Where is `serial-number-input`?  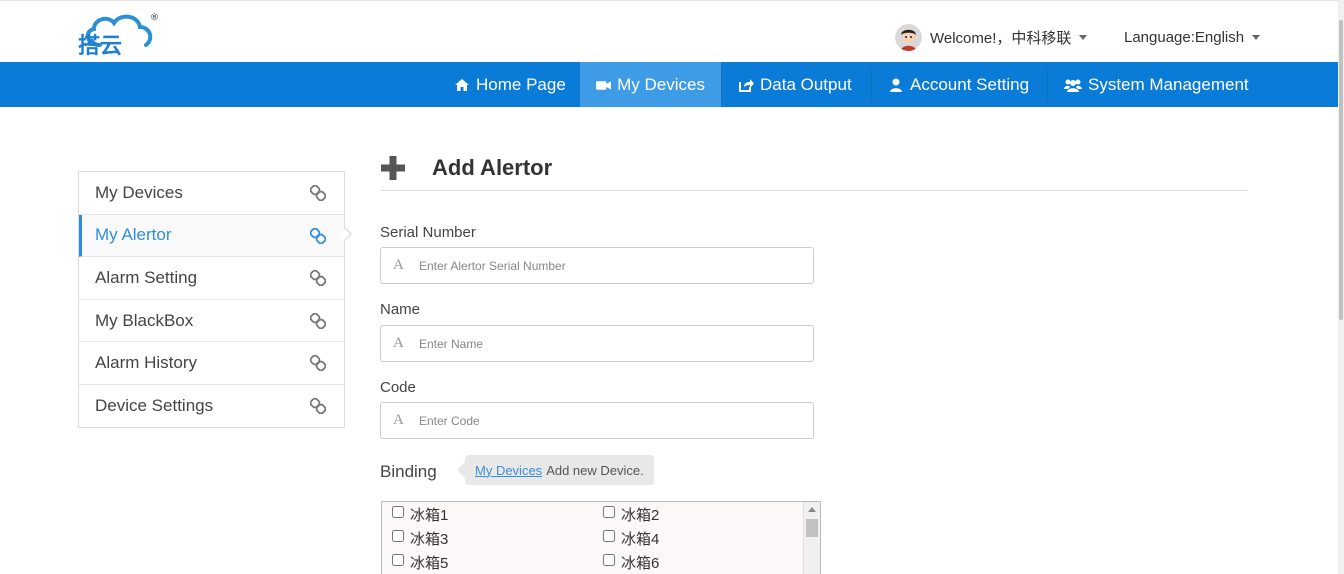
serial-number-input is located at coordinates (609, 265).